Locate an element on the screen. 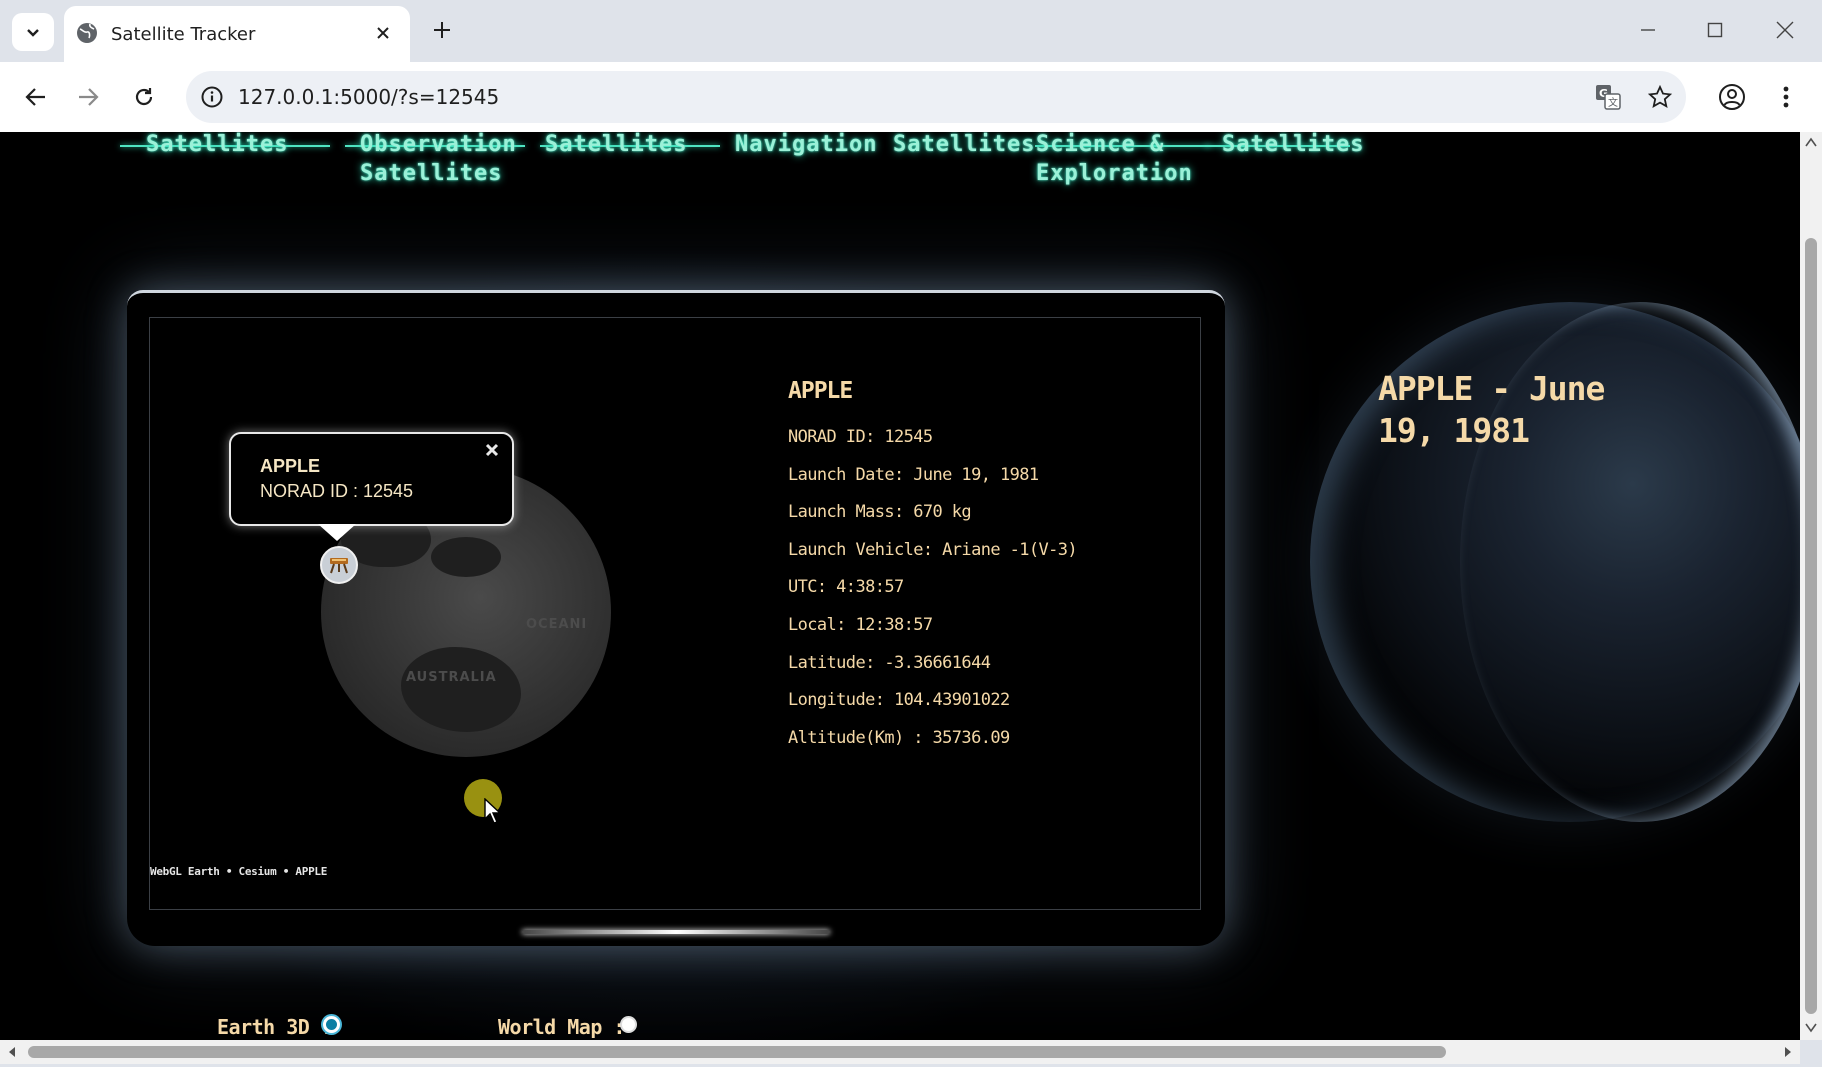 This screenshot has width=1822, height=1067. globe-label-australia: AUSTRALIA is located at coordinates (451, 677).